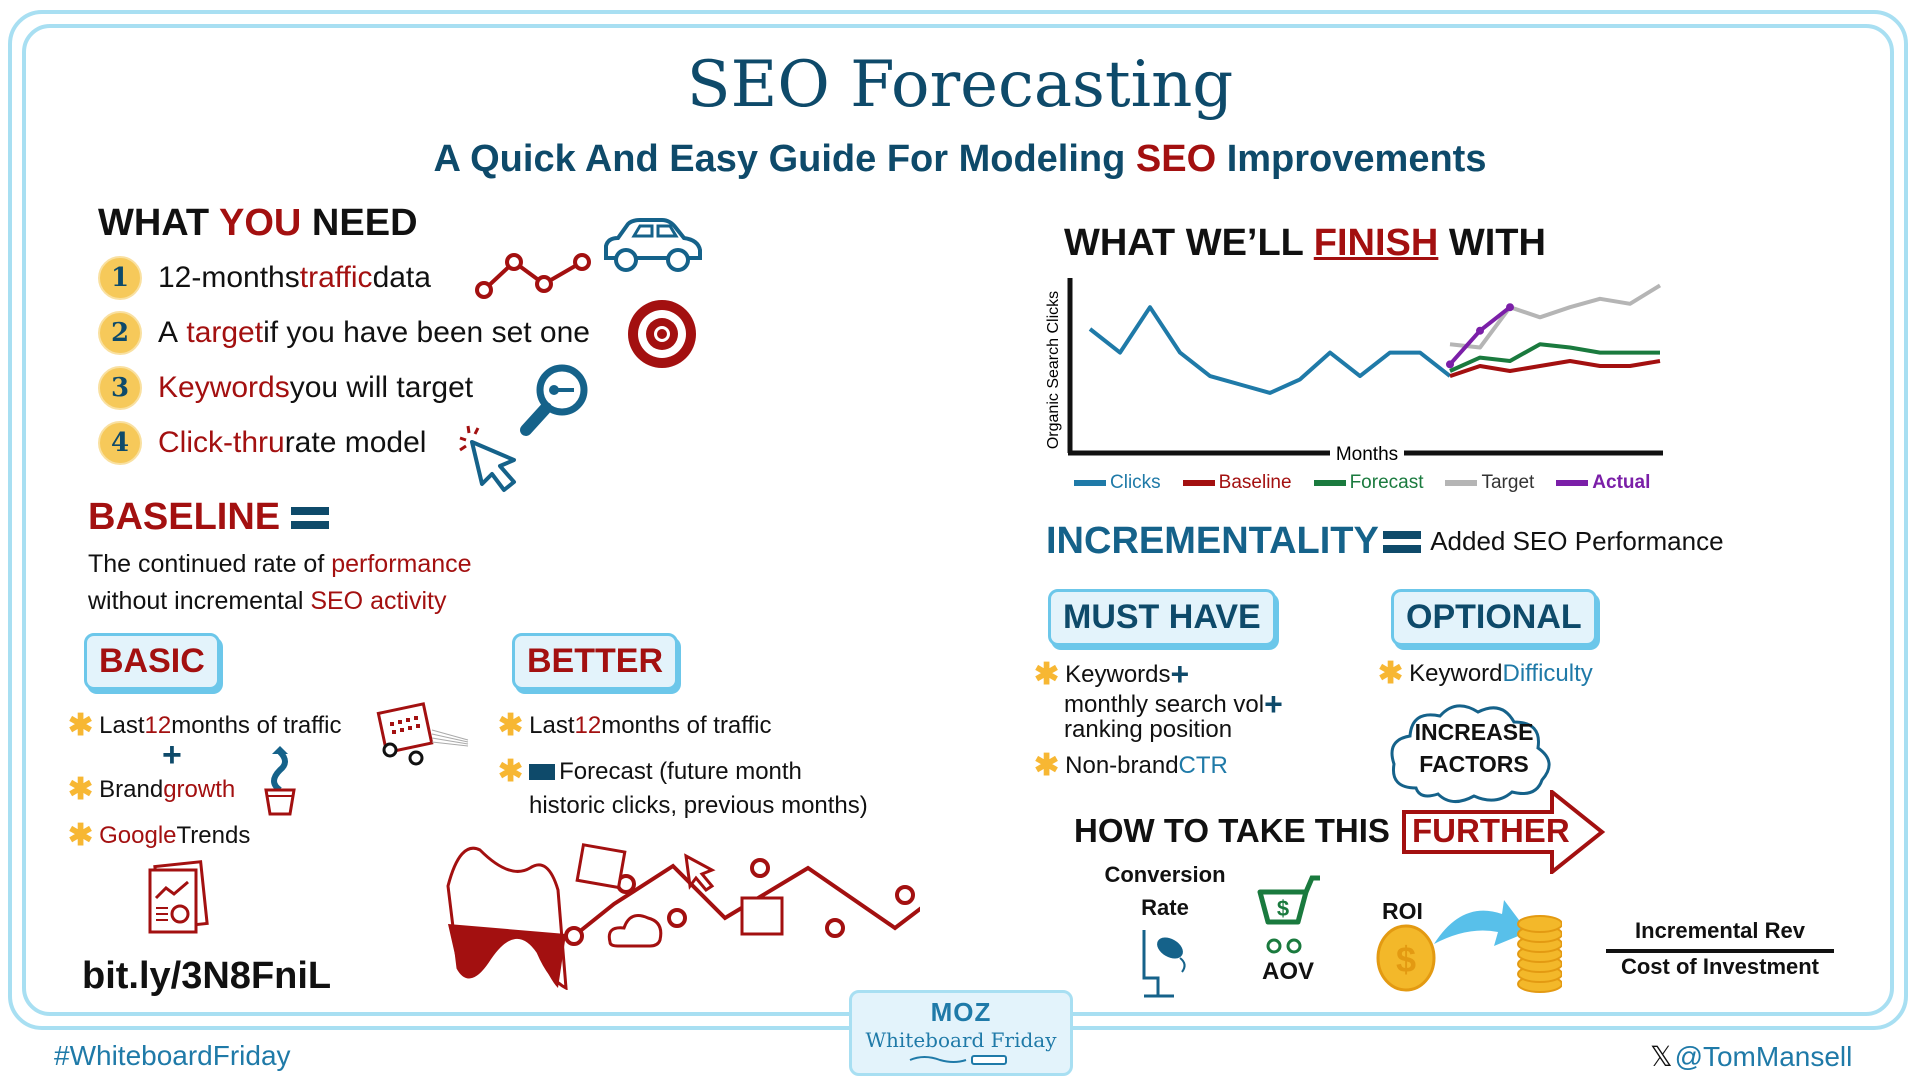  What do you see at coordinates (635, 725) in the screenshot?
I see `better-item-1: ✱ Last 12 months of traffic` at bounding box center [635, 725].